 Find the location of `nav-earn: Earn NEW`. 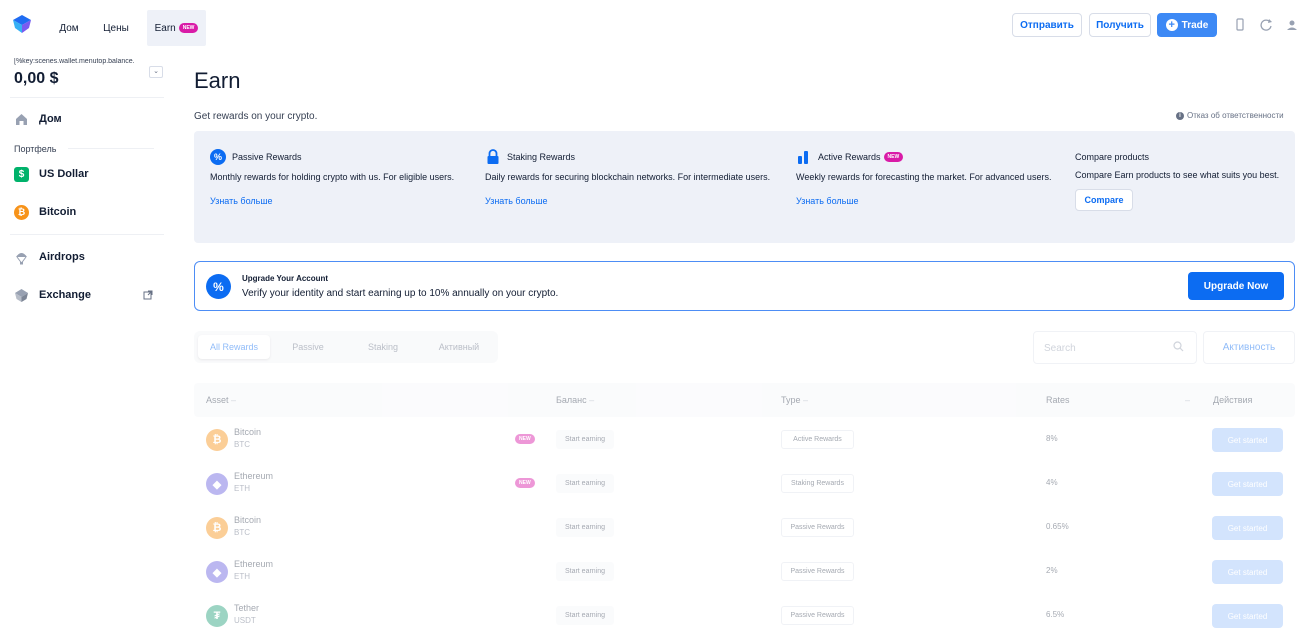

nav-earn: Earn NEW is located at coordinates (176, 28).